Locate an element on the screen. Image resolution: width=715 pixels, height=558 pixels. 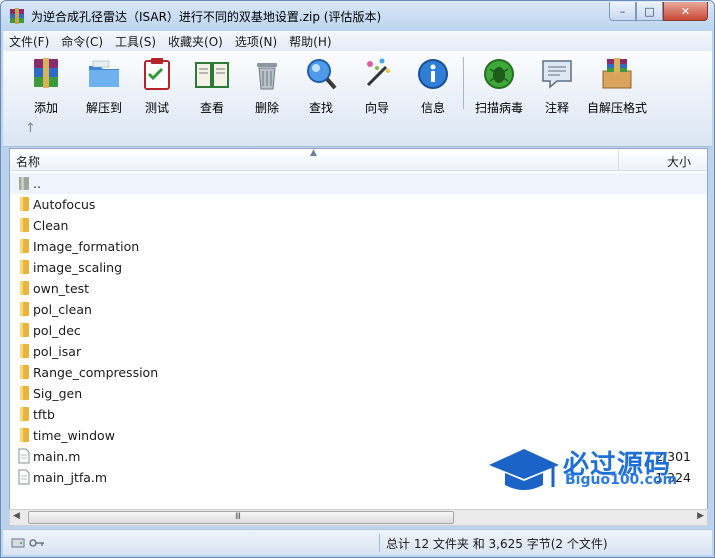
menu-commands: 命令(C) is located at coordinates (82, 41).